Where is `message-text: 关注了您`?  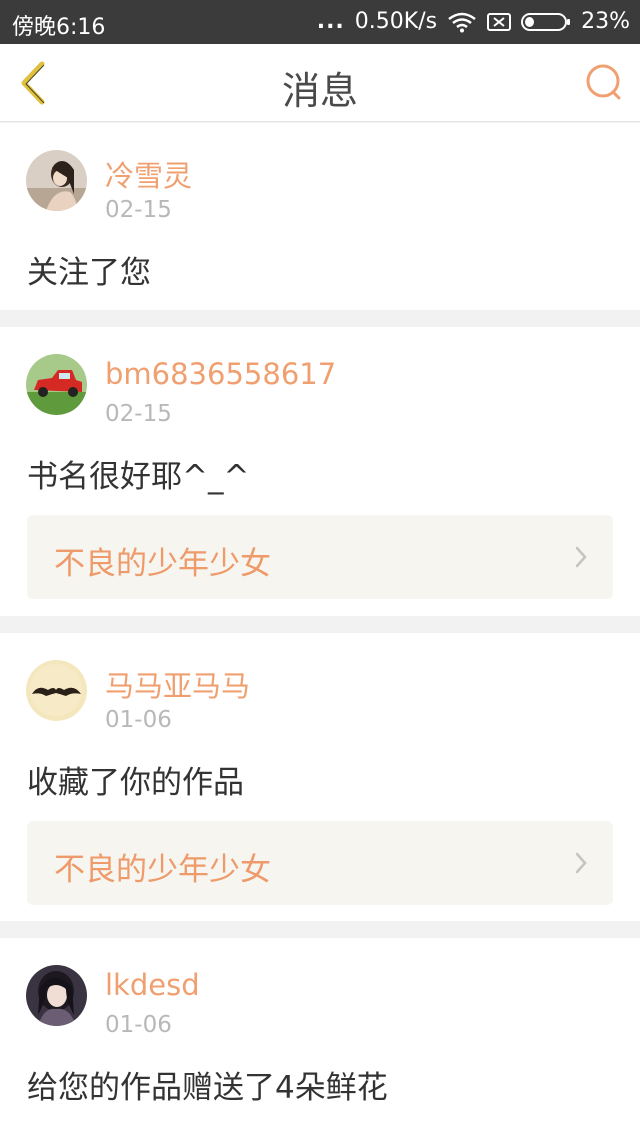
message-text: 关注了您 is located at coordinates (89, 273).